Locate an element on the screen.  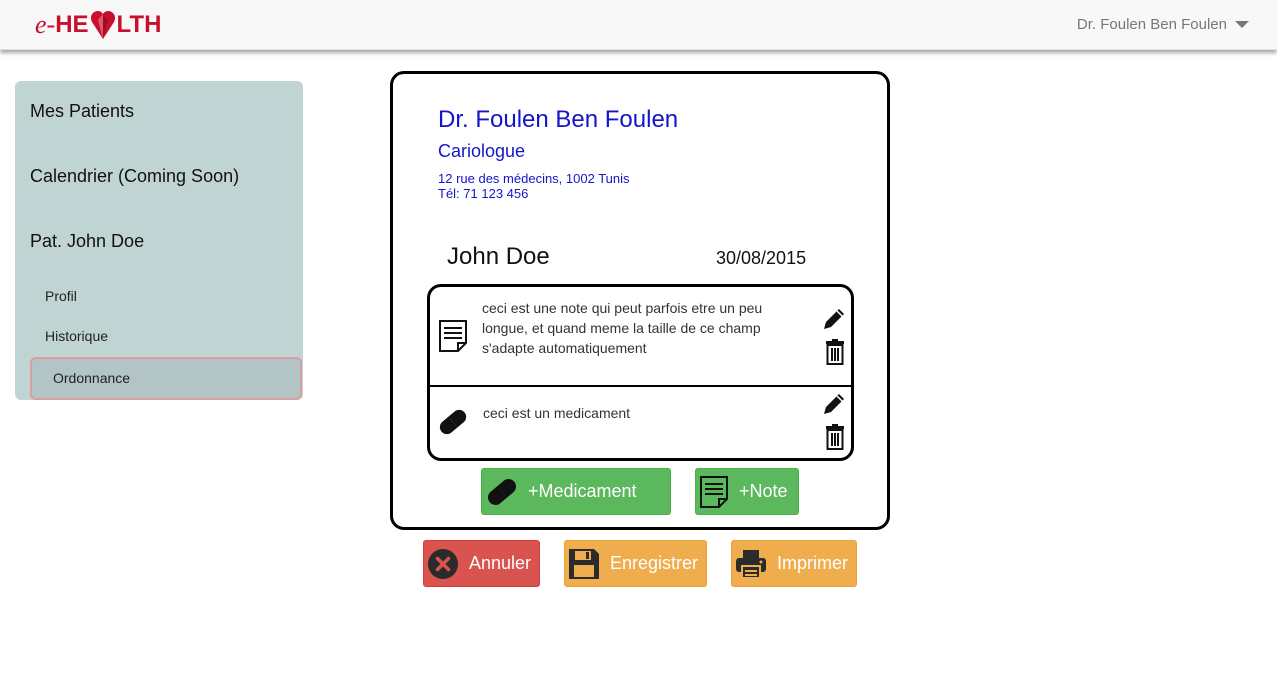
logo-prefix: e- is located at coordinates (45, 24).